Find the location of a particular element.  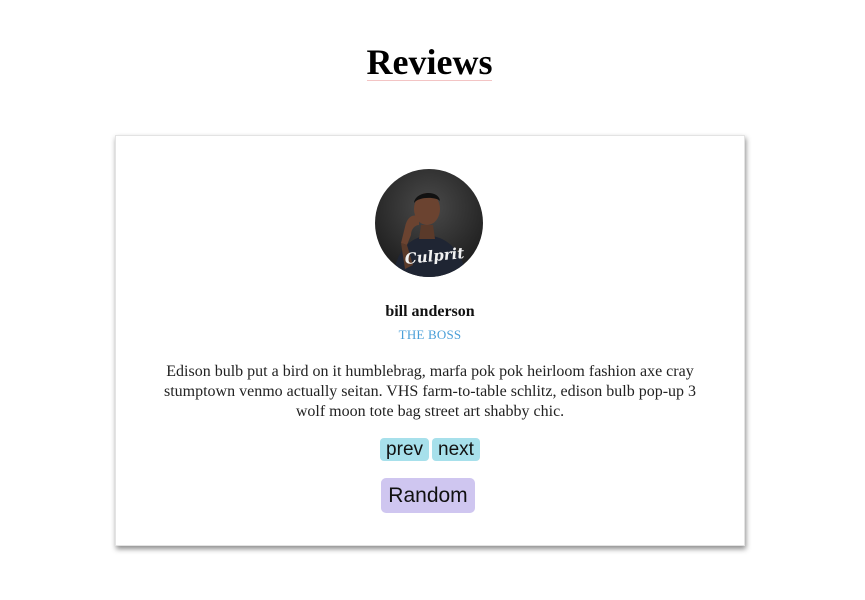

svg-text: Culprit is located at coordinates (434, 256).